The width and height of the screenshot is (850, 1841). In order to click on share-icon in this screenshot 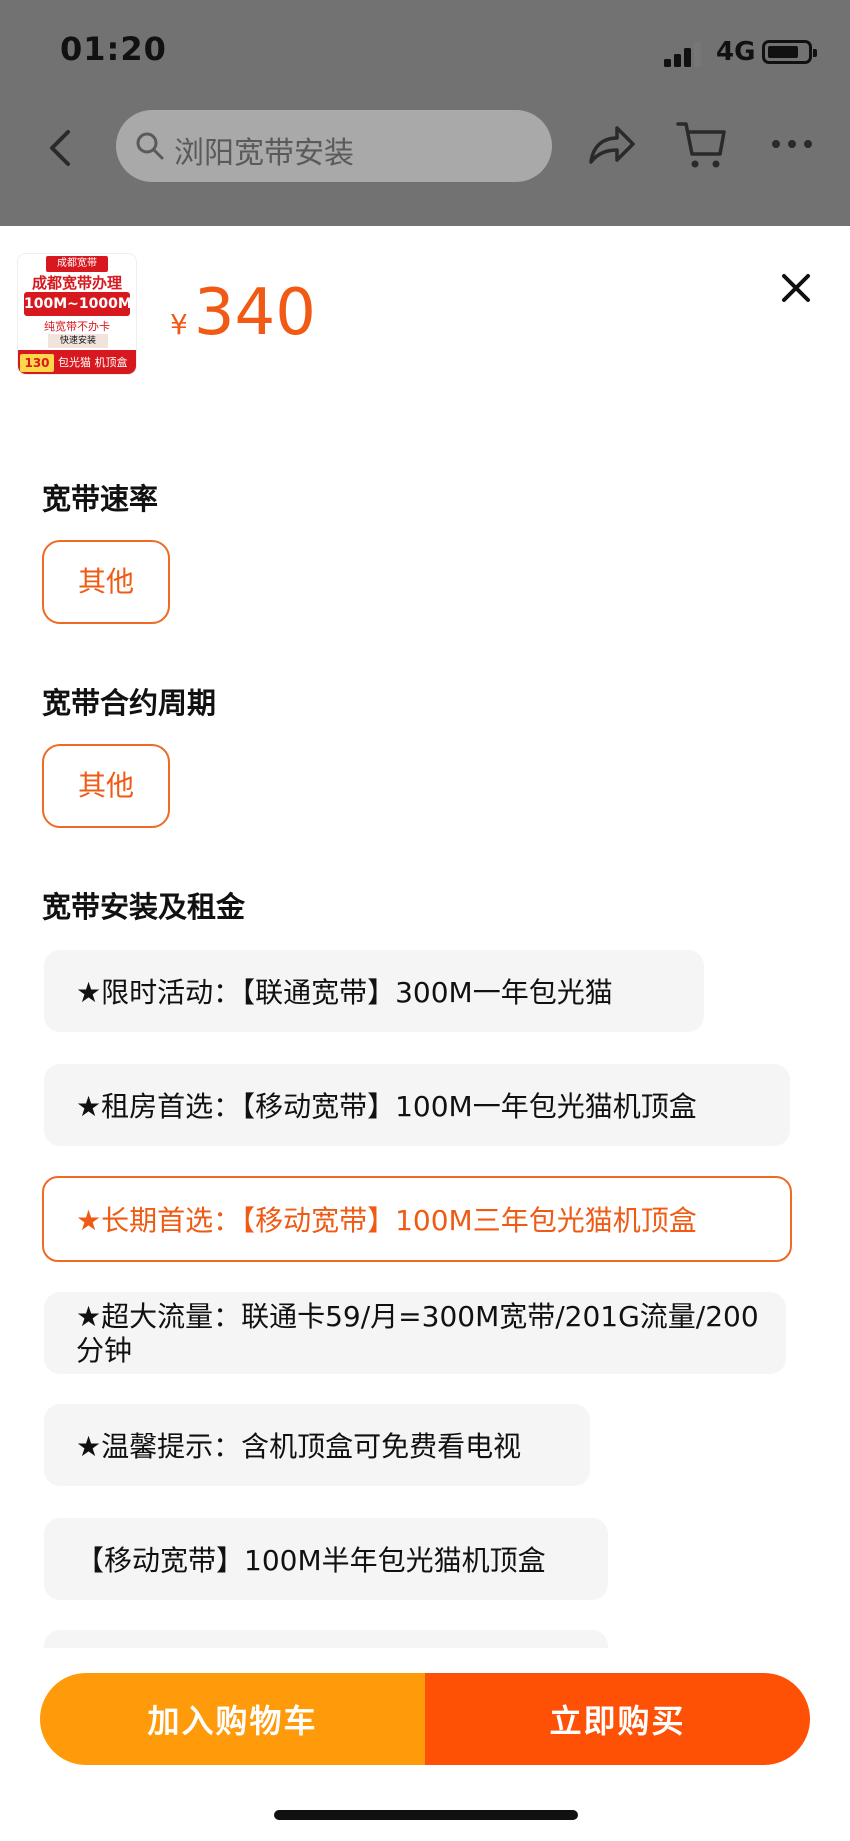, I will do `click(611, 145)`.